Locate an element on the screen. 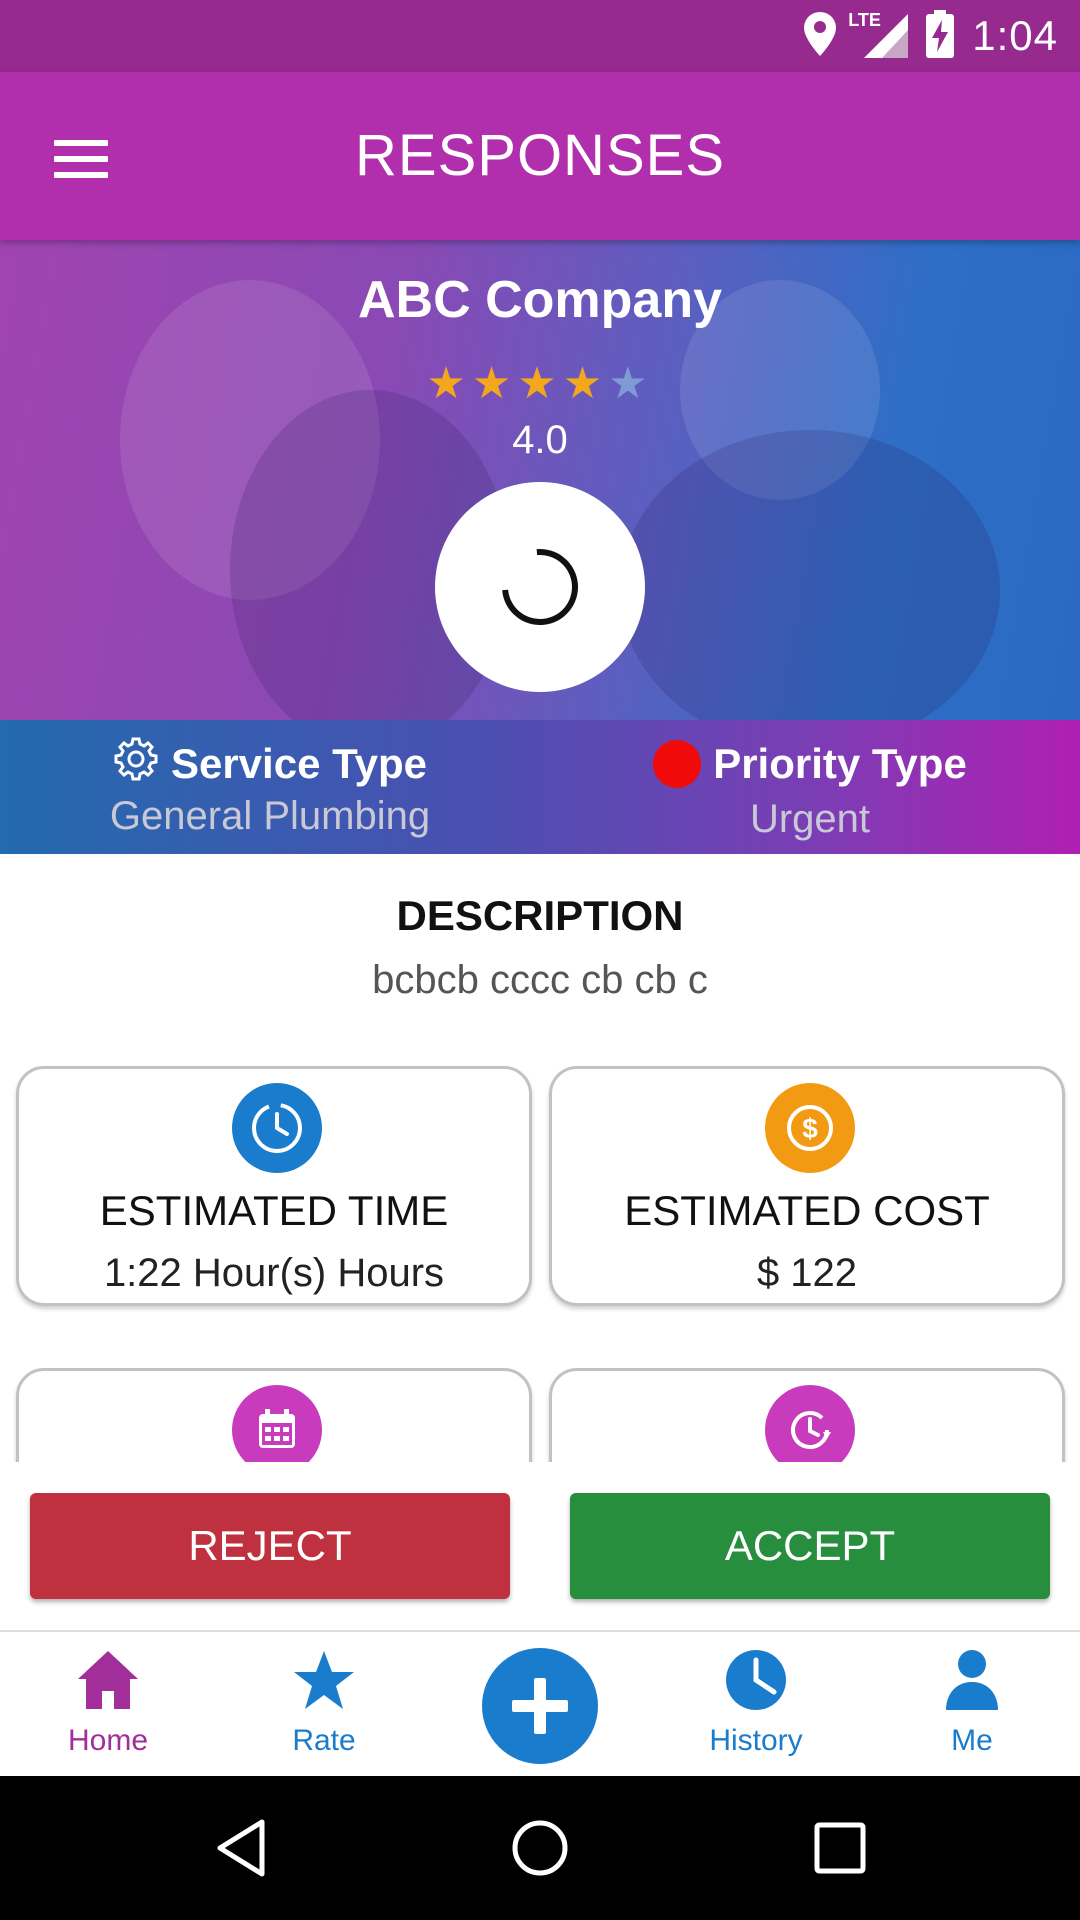 The image size is (1080, 1920). network-type-label: LTE is located at coordinates (864, 20).